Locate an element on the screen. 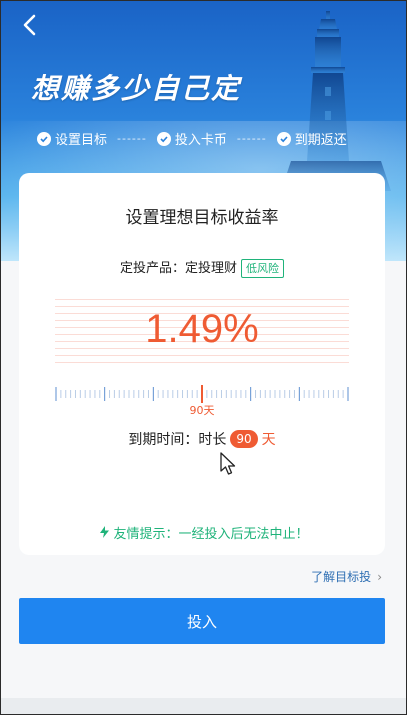 The height and width of the screenshot is (715, 407). step-label: 到期返还 is located at coordinates (320, 140).